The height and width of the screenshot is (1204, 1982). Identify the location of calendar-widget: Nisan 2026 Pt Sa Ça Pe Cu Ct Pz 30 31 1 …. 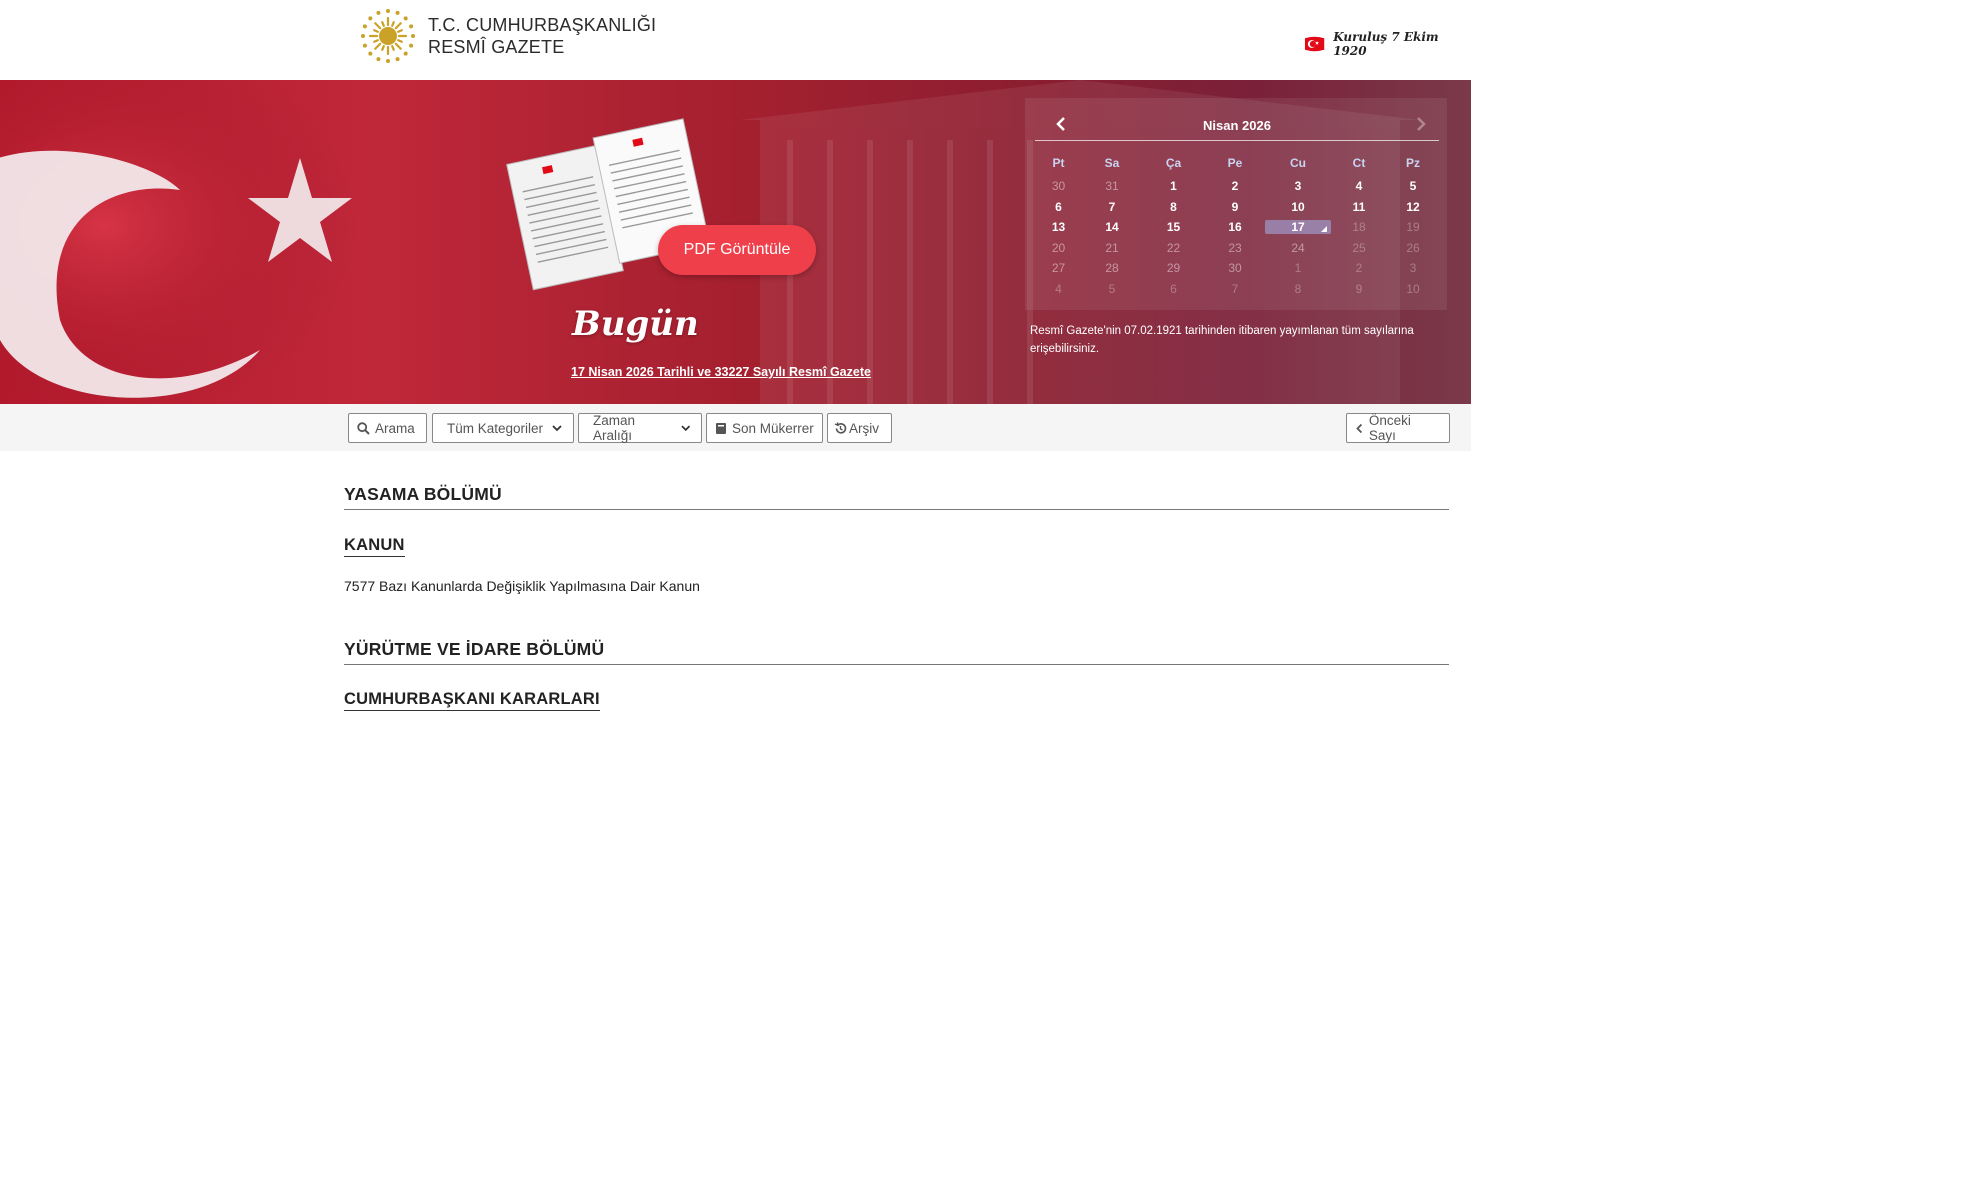
(1236, 204).